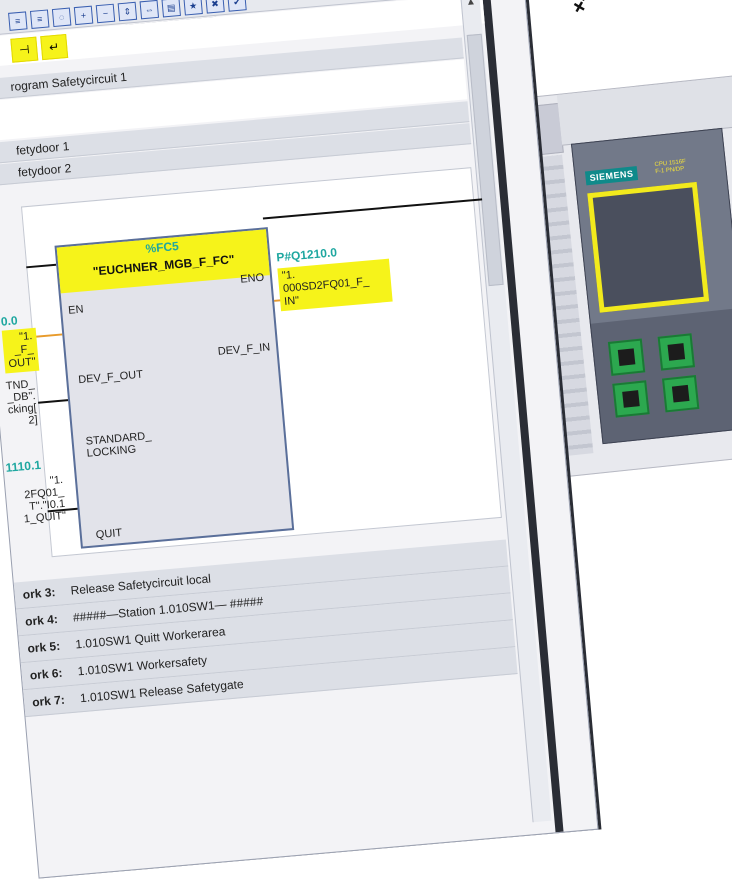  Describe the element at coordinates (470, 6) in the screenshot. I see `scroll-up-icon: ▲` at that location.